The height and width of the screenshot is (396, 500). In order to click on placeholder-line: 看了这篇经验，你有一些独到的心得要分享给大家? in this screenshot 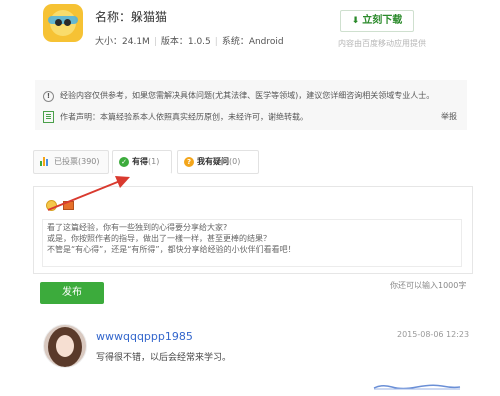, I will do `click(137, 227)`.